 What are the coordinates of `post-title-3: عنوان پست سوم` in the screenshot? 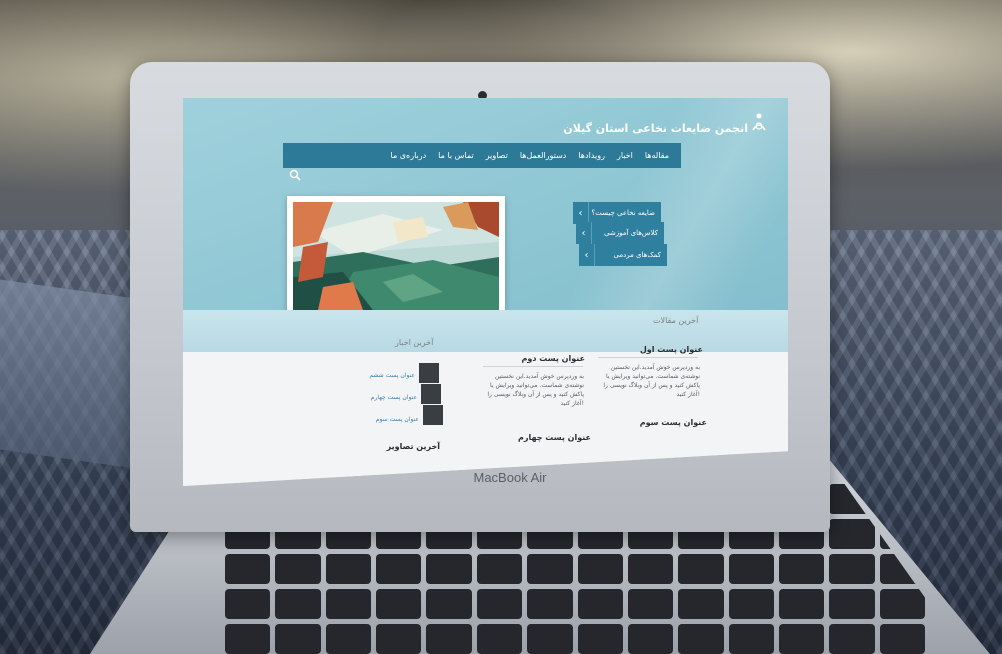 It's located at (661, 422).